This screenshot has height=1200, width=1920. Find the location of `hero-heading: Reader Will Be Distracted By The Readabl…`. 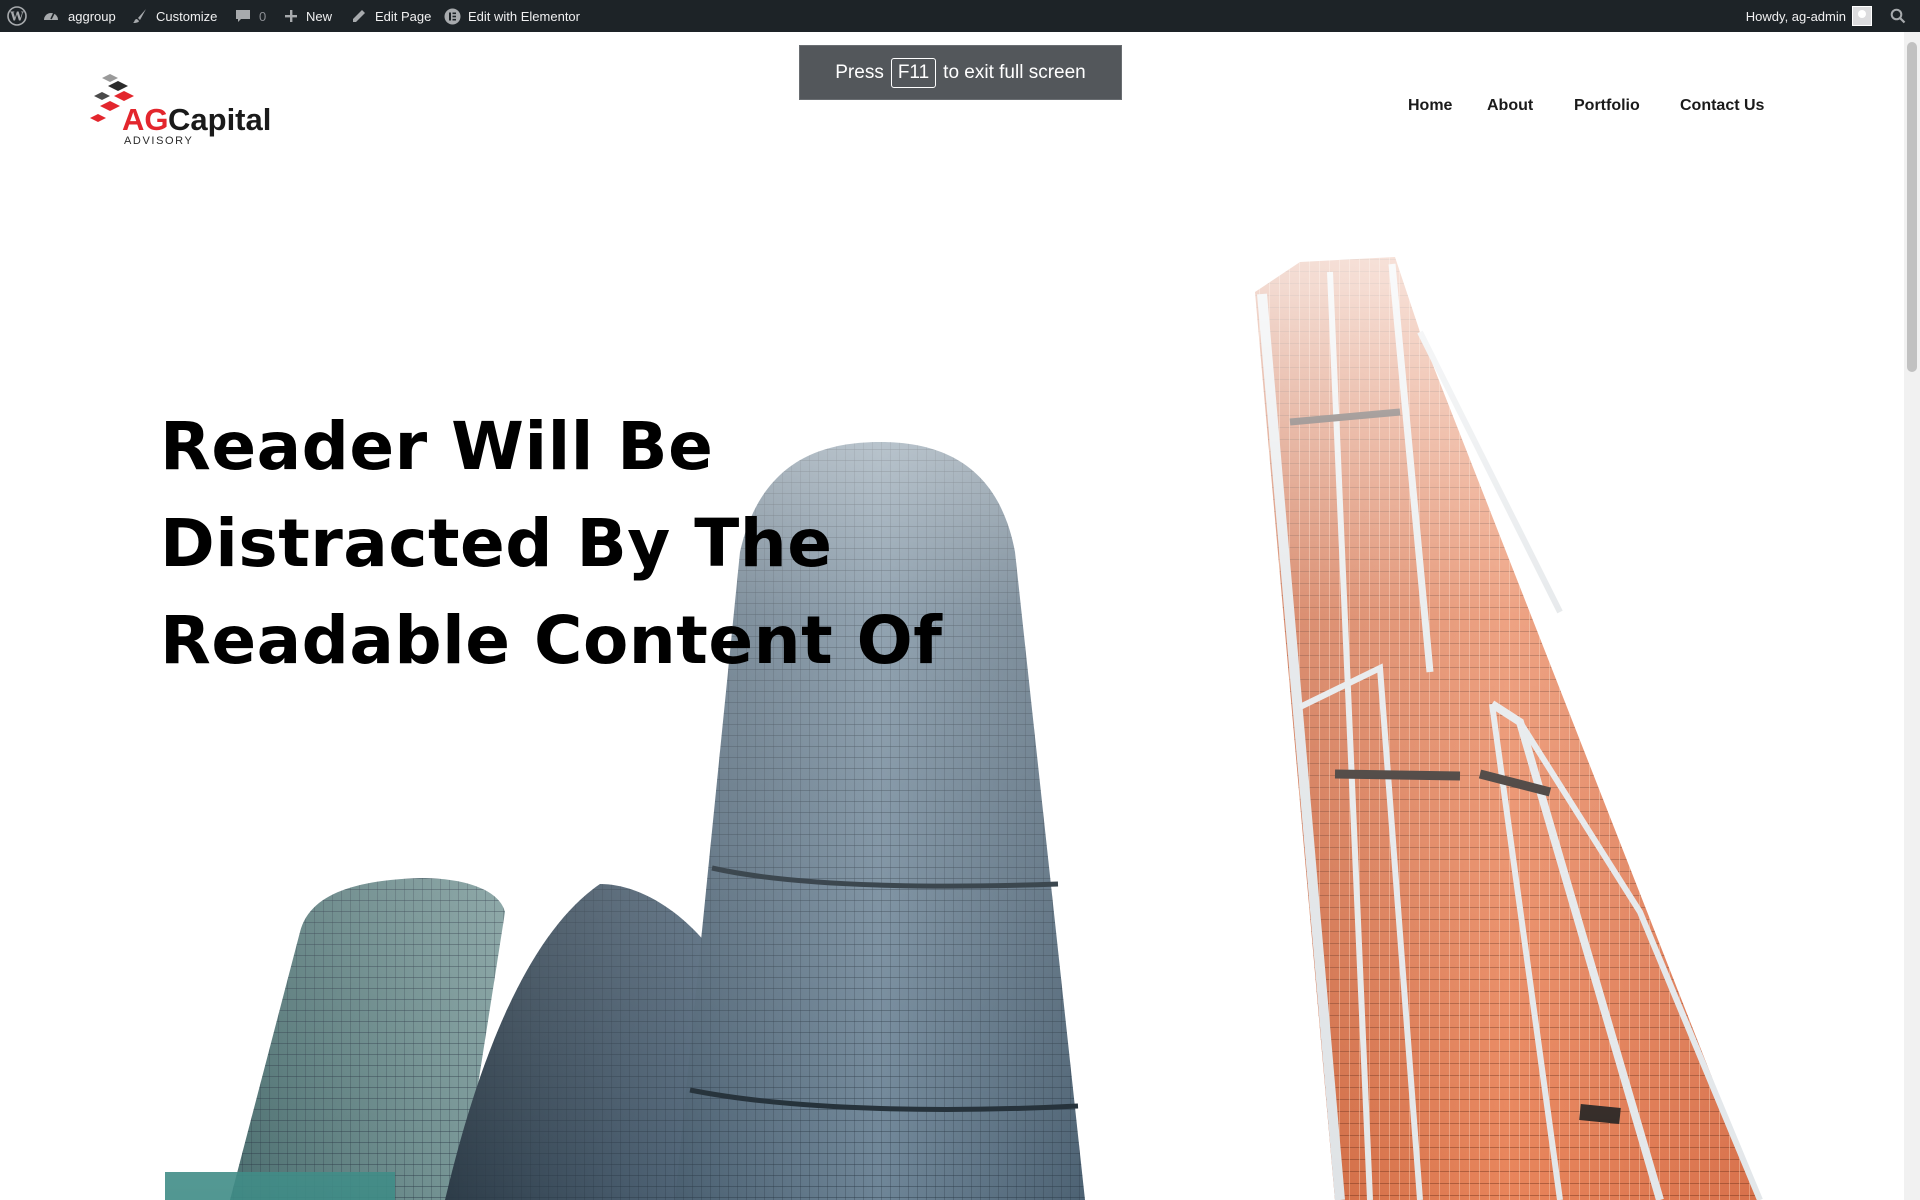

hero-heading: Reader Will Be Distracted By The Readabl… is located at coordinates (551, 543).